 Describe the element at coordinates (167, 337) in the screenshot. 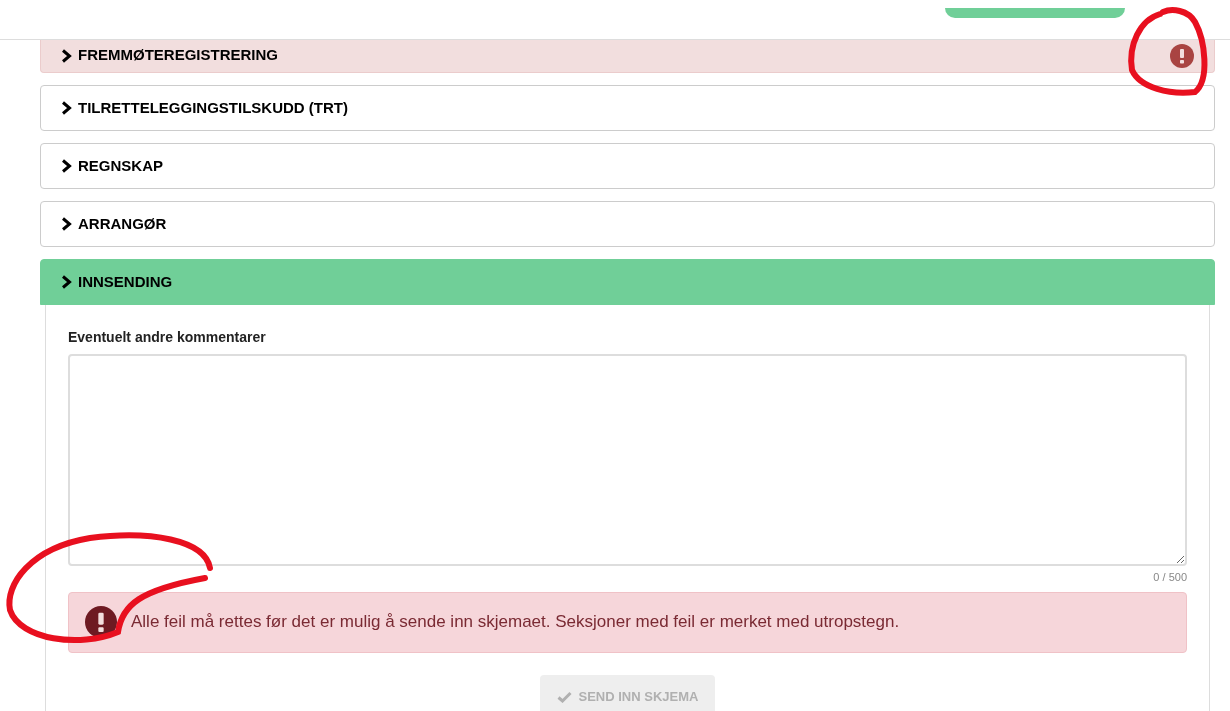

I see `field-label: Eventuelt andre kommentarer` at that location.